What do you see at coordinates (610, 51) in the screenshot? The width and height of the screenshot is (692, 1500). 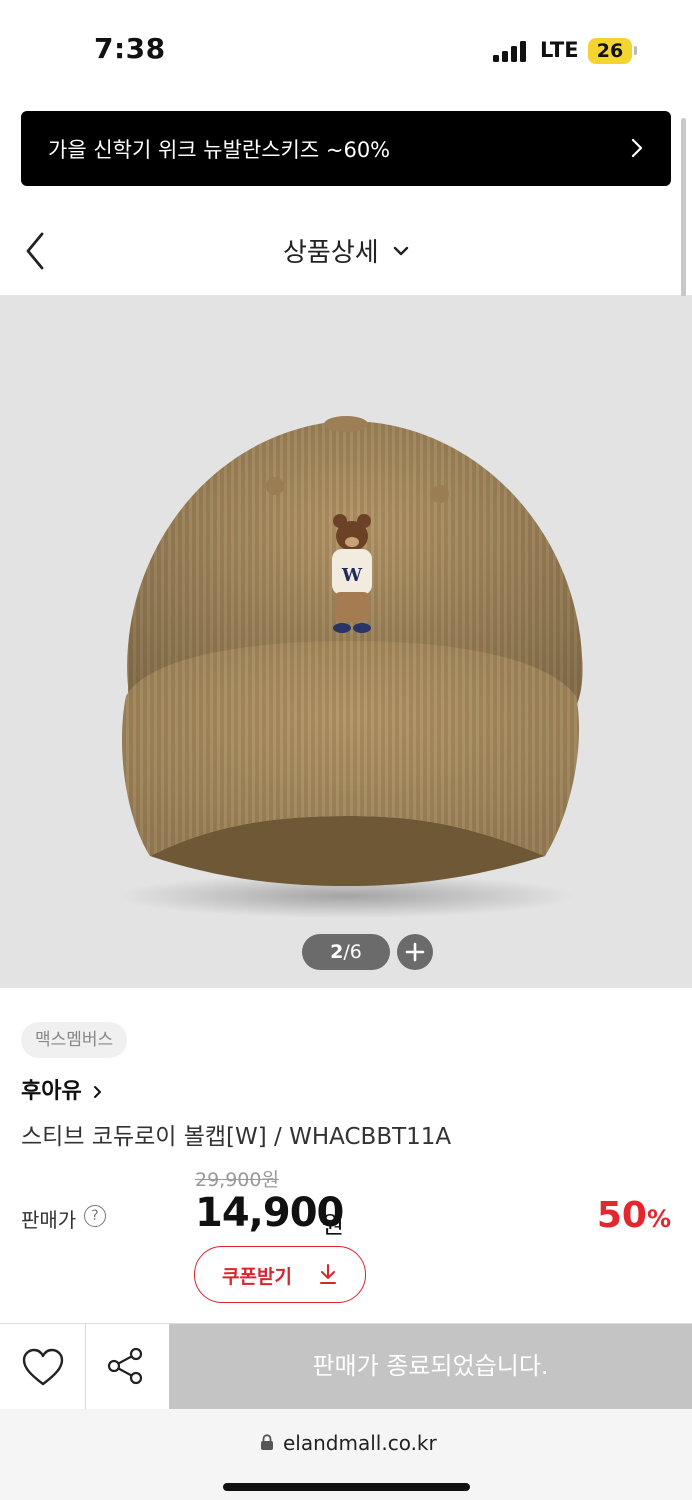 I see `battery-icon: 26` at bounding box center [610, 51].